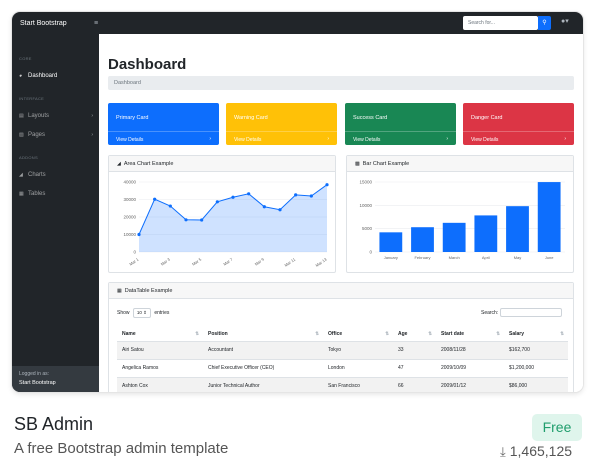 The image size is (594, 467). What do you see at coordinates (414, 334) in the screenshot?
I see `column-header: Age ⇅` at bounding box center [414, 334].